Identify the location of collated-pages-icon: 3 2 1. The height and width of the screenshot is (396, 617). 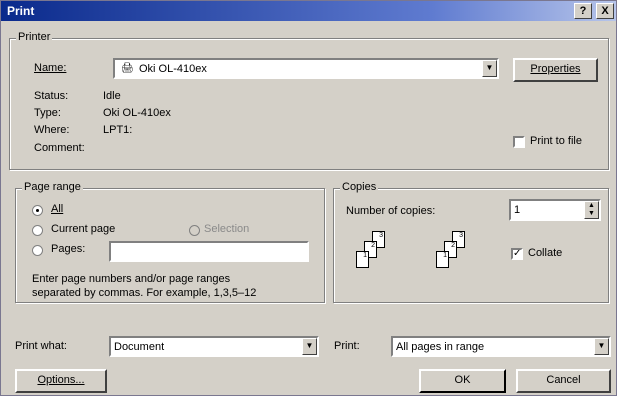
(451, 261).